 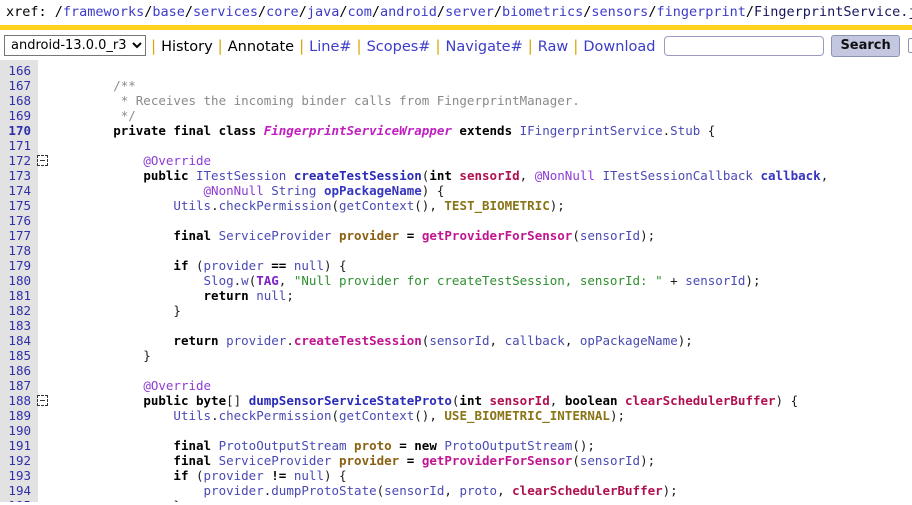 What do you see at coordinates (15, 265) in the screenshot?
I see `line-number: 179` at bounding box center [15, 265].